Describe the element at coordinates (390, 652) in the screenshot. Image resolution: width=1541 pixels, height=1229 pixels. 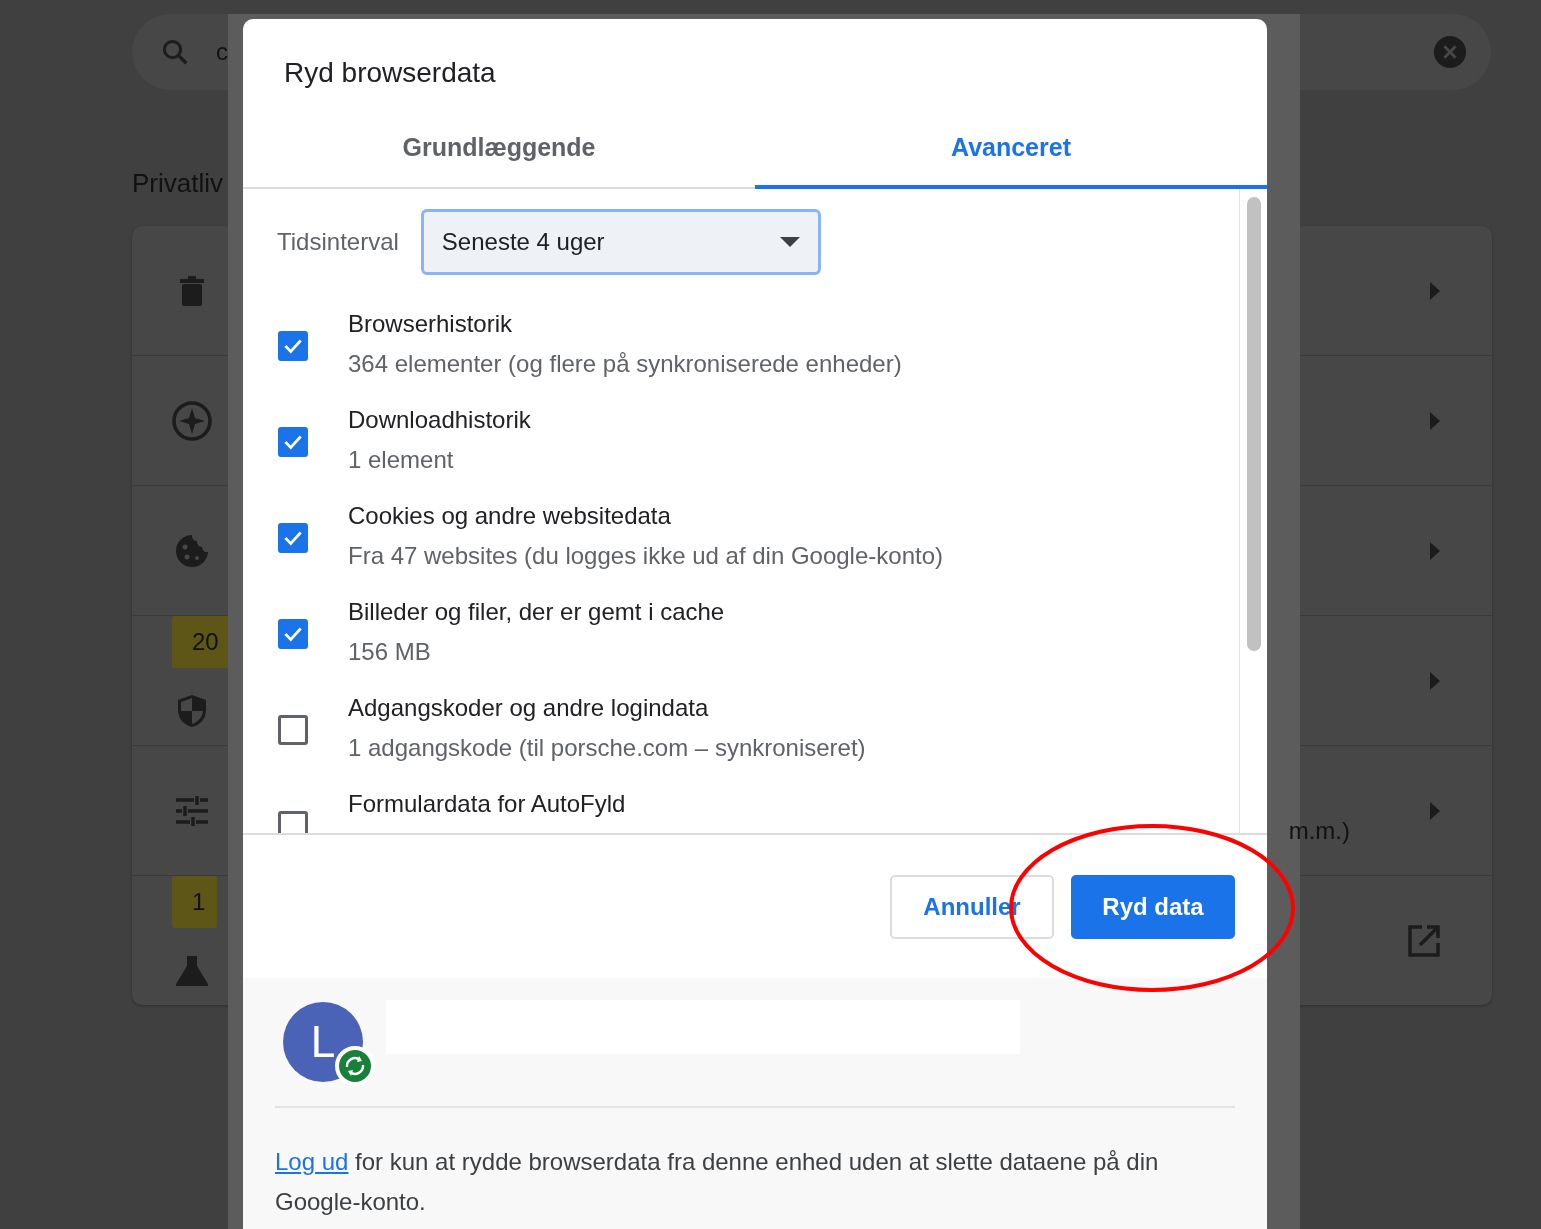
I see `option-detail: 156 MB` at that location.